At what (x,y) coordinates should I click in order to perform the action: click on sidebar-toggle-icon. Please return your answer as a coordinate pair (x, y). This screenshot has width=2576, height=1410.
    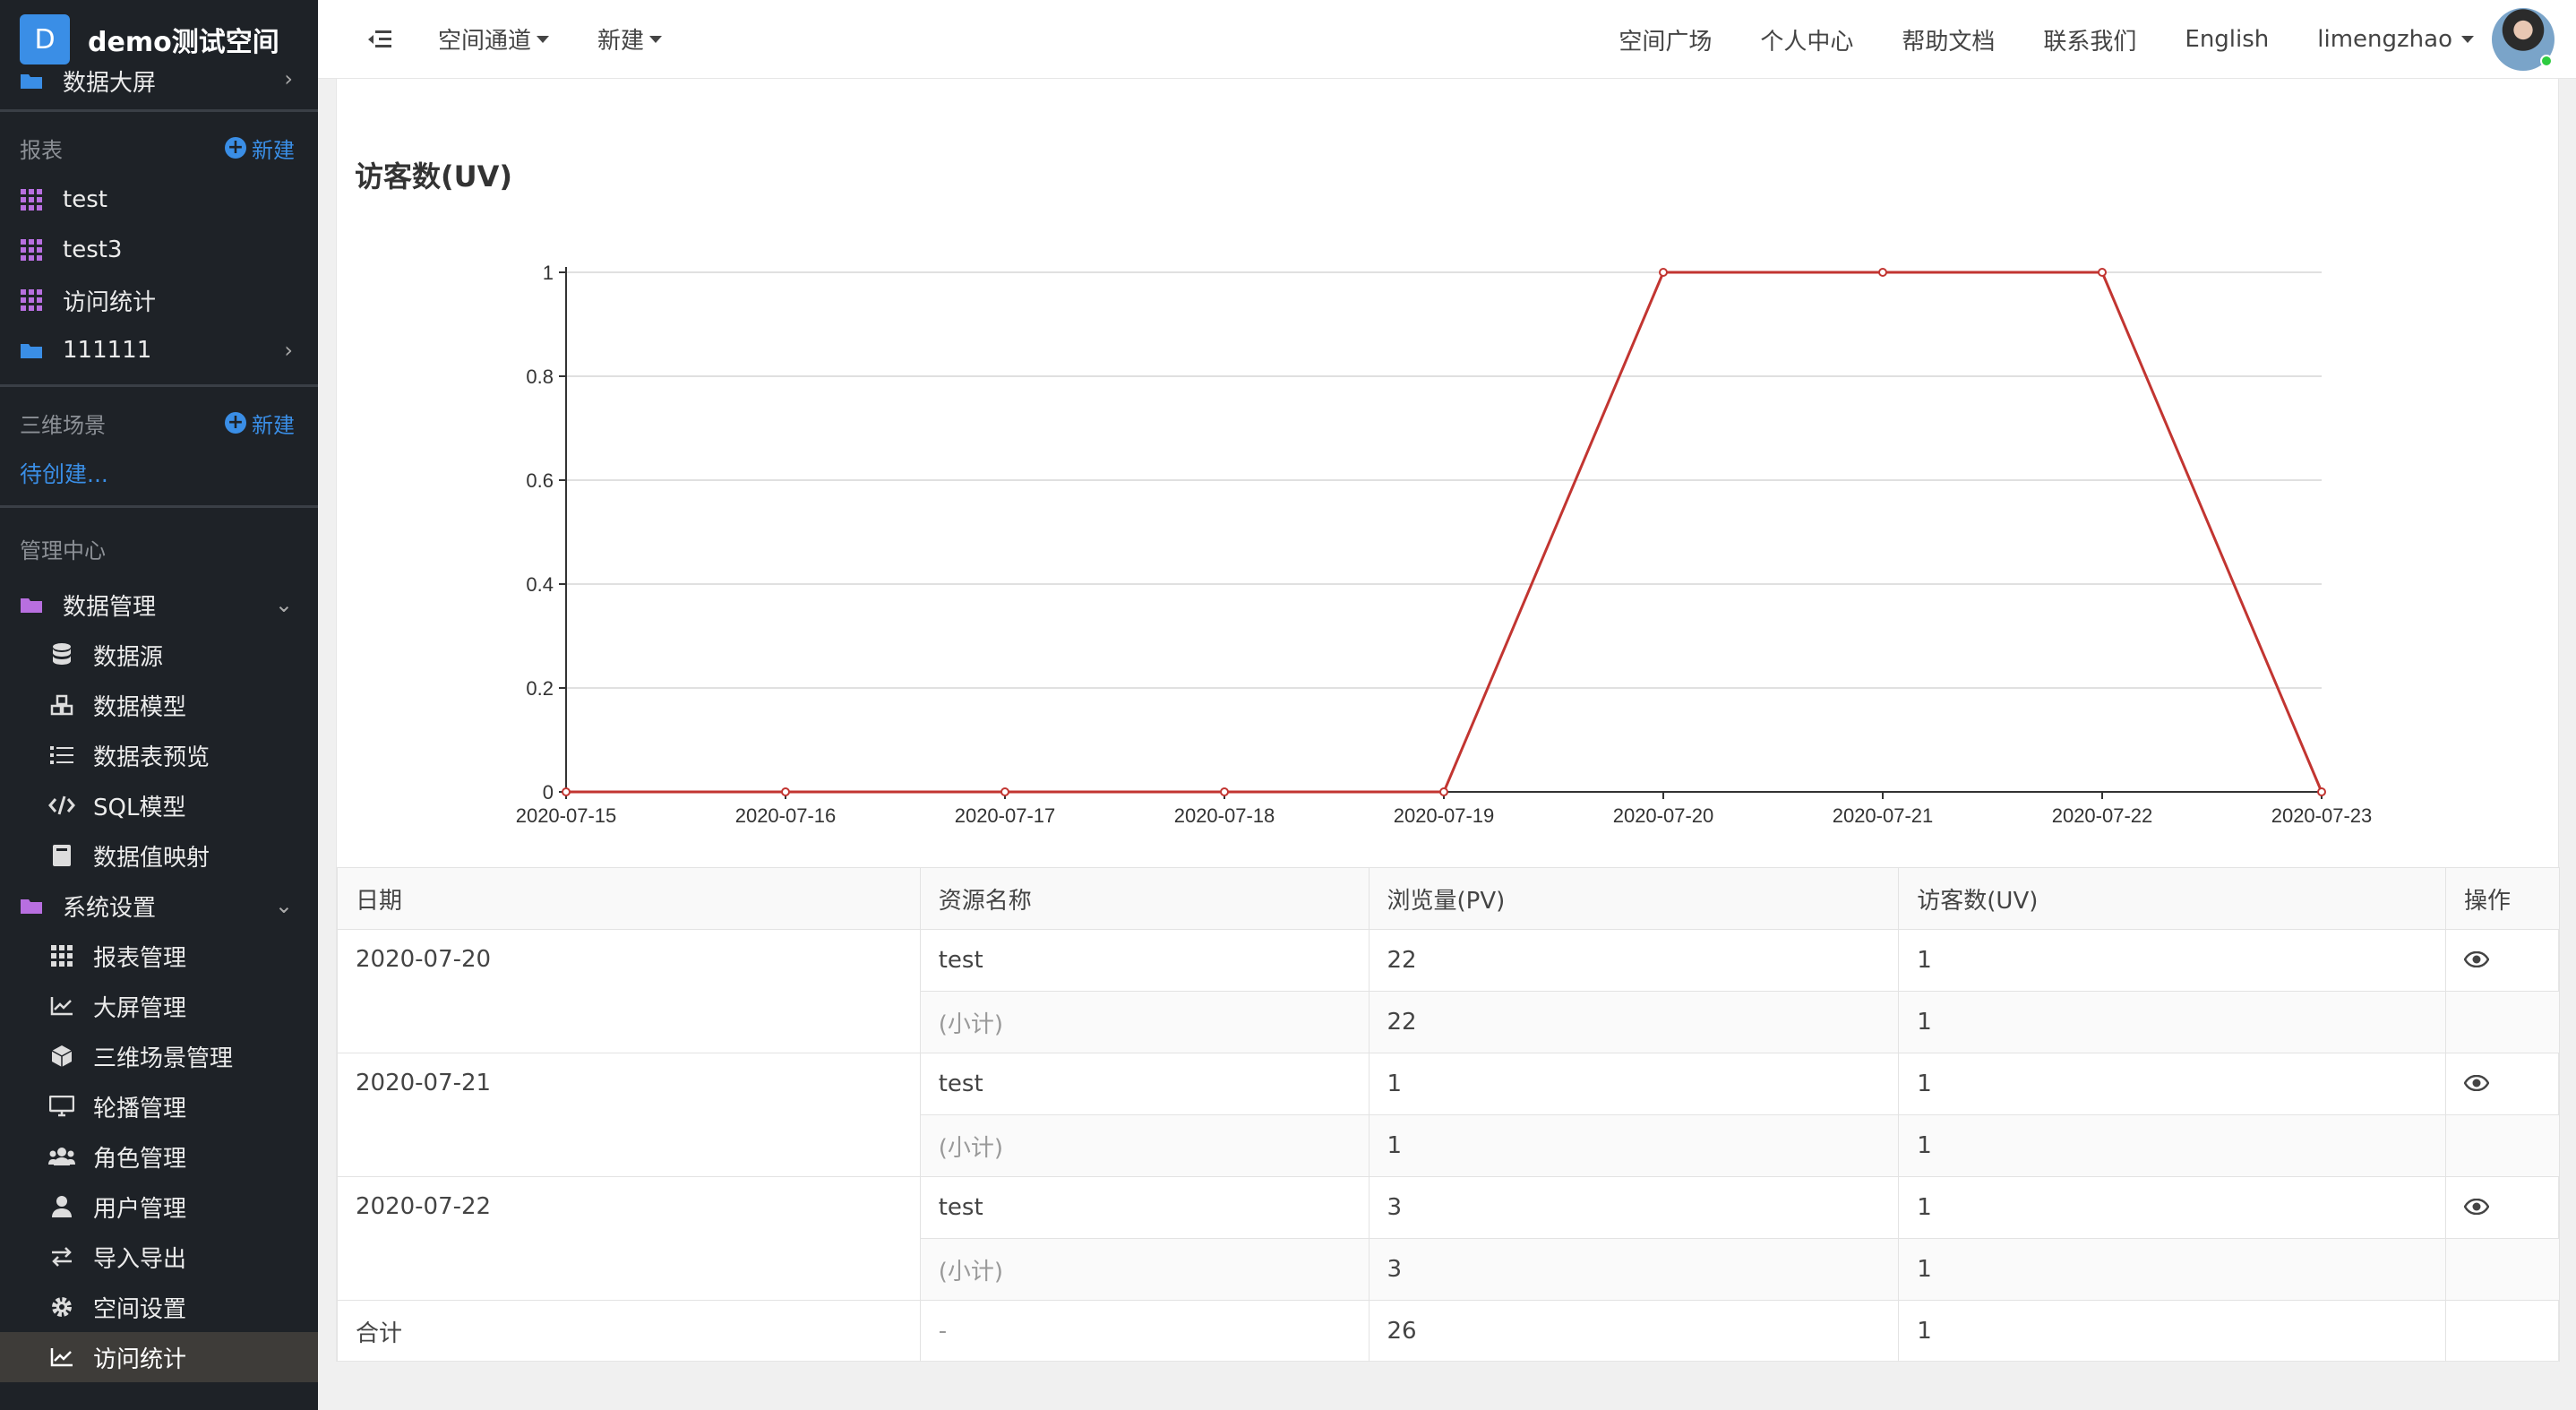
    Looking at the image, I should click on (379, 39).